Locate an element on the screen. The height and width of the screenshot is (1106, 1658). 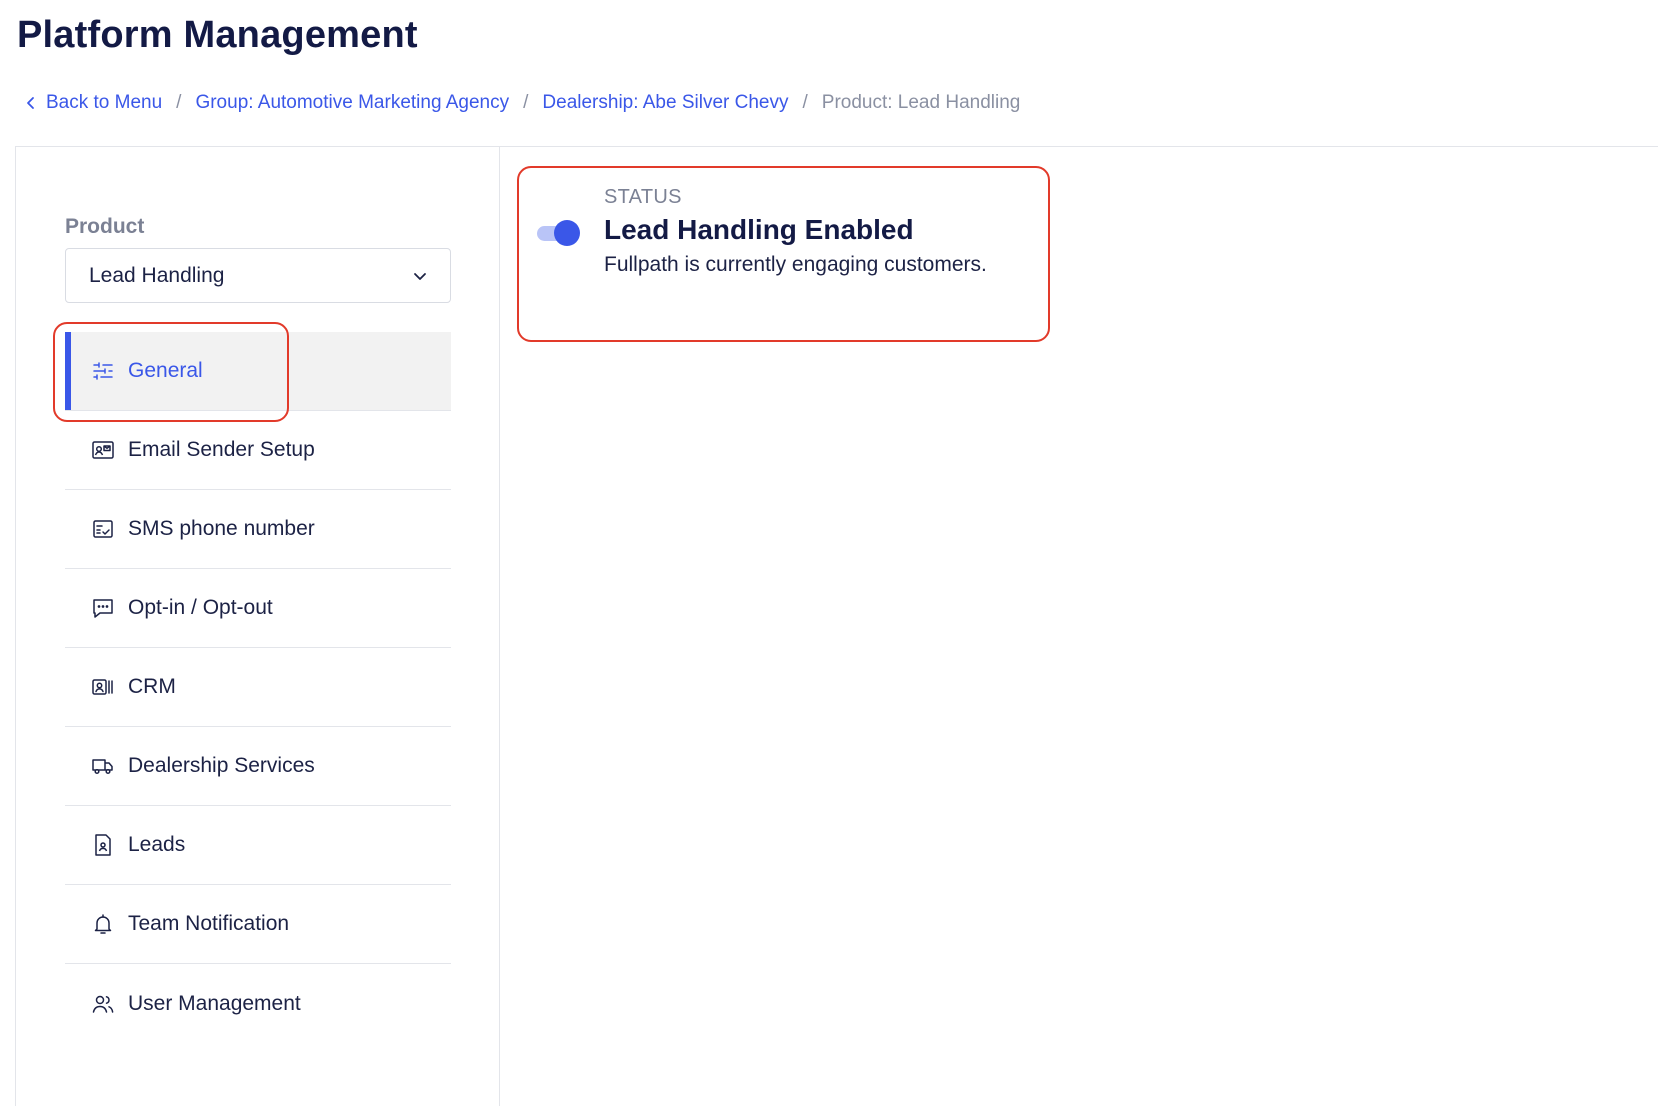
sidebar-item-opt-in-opt-out: Opt-in / Opt-out is located at coordinates (258, 608).